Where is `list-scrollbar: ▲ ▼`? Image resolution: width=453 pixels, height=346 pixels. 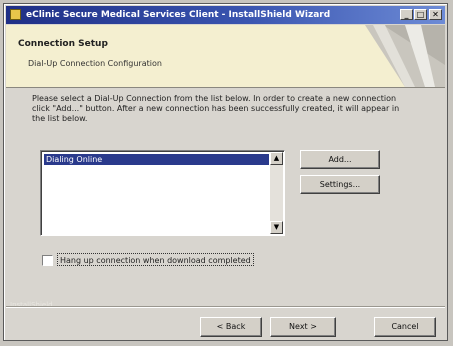 list-scrollbar: ▲ ▼ is located at coordinates (276, 193).